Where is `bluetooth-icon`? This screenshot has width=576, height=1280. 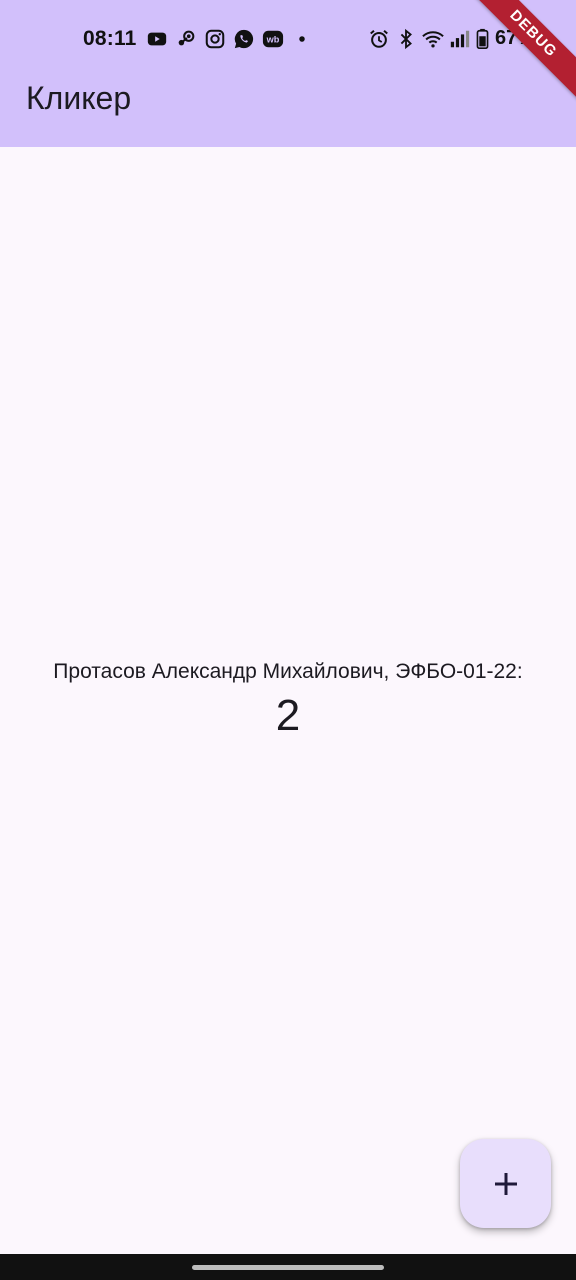
bluetooth-icon is located at coordinates (406, 38).